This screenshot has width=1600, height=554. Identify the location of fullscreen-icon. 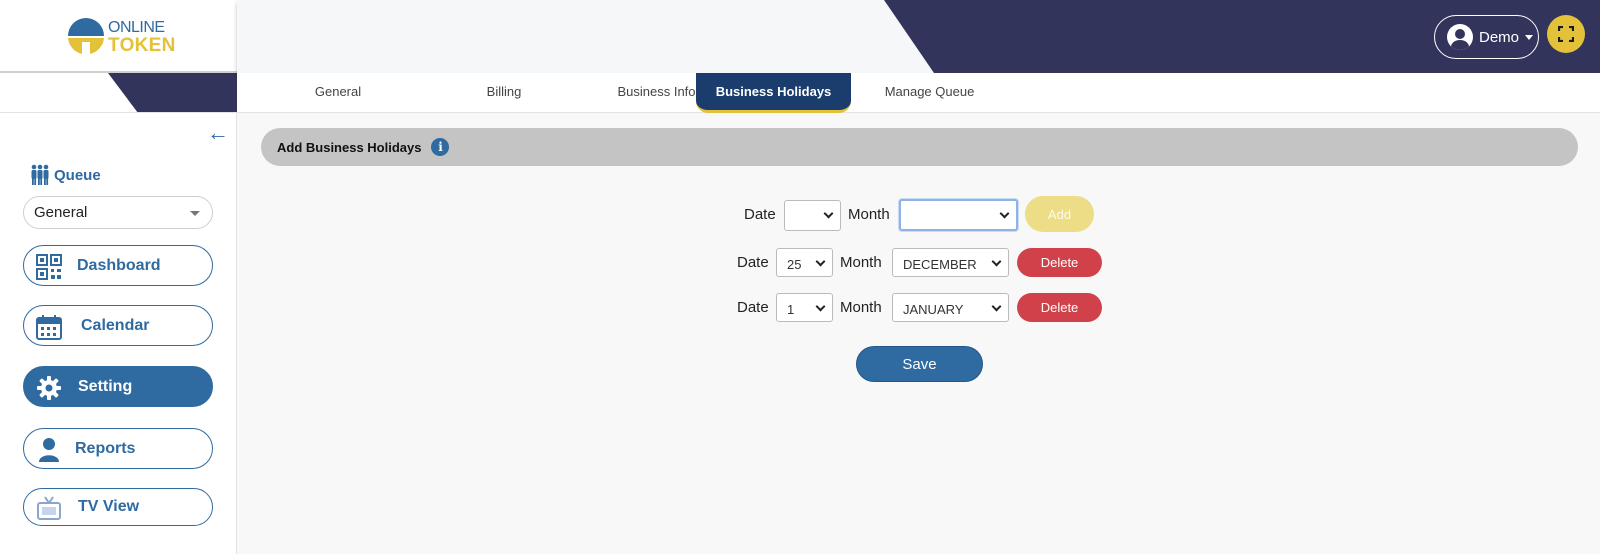
(1566, 34).